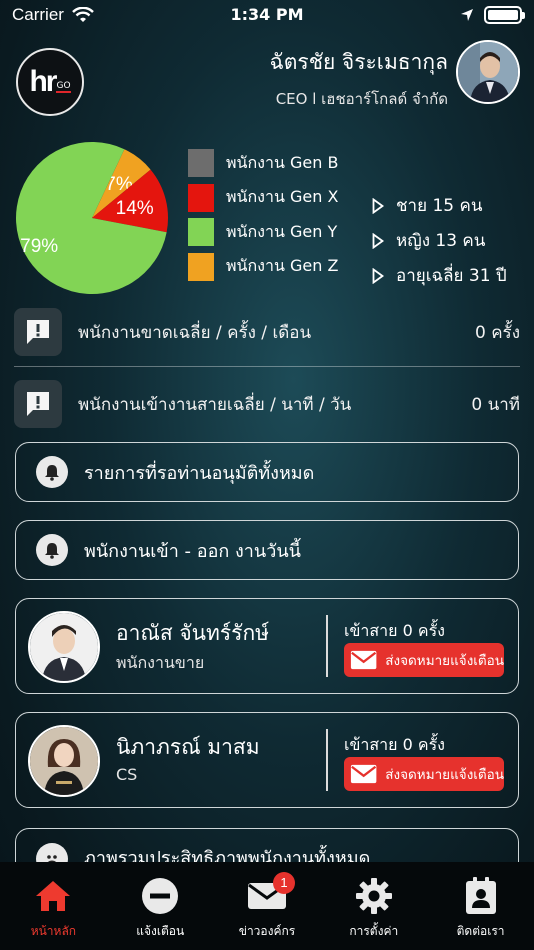 The height and width of the screenshot is (950, 534). I want to click on legend-item: พนักงาน Gen X, so click(263, 198).